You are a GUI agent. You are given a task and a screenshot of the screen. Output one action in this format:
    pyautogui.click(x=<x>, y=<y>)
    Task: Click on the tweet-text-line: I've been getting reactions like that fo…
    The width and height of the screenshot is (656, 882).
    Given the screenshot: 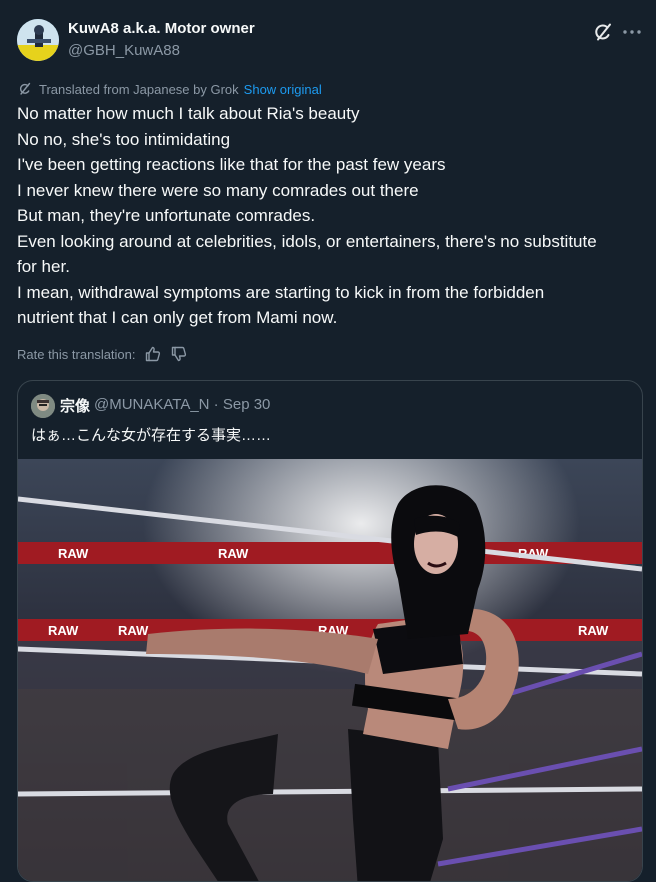 What is the action you would take?
    pyautogui.click(x=231, y=164)
    